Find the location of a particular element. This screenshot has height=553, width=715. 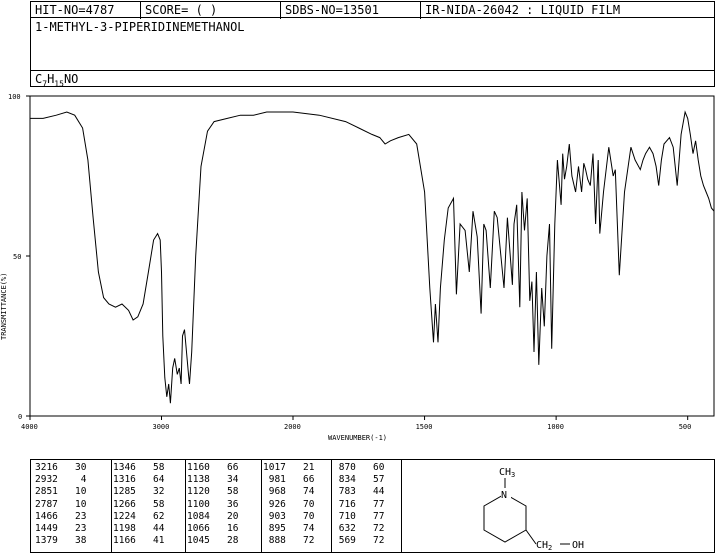

peak-row: 1138 34 is located at coordinates (213, 480).